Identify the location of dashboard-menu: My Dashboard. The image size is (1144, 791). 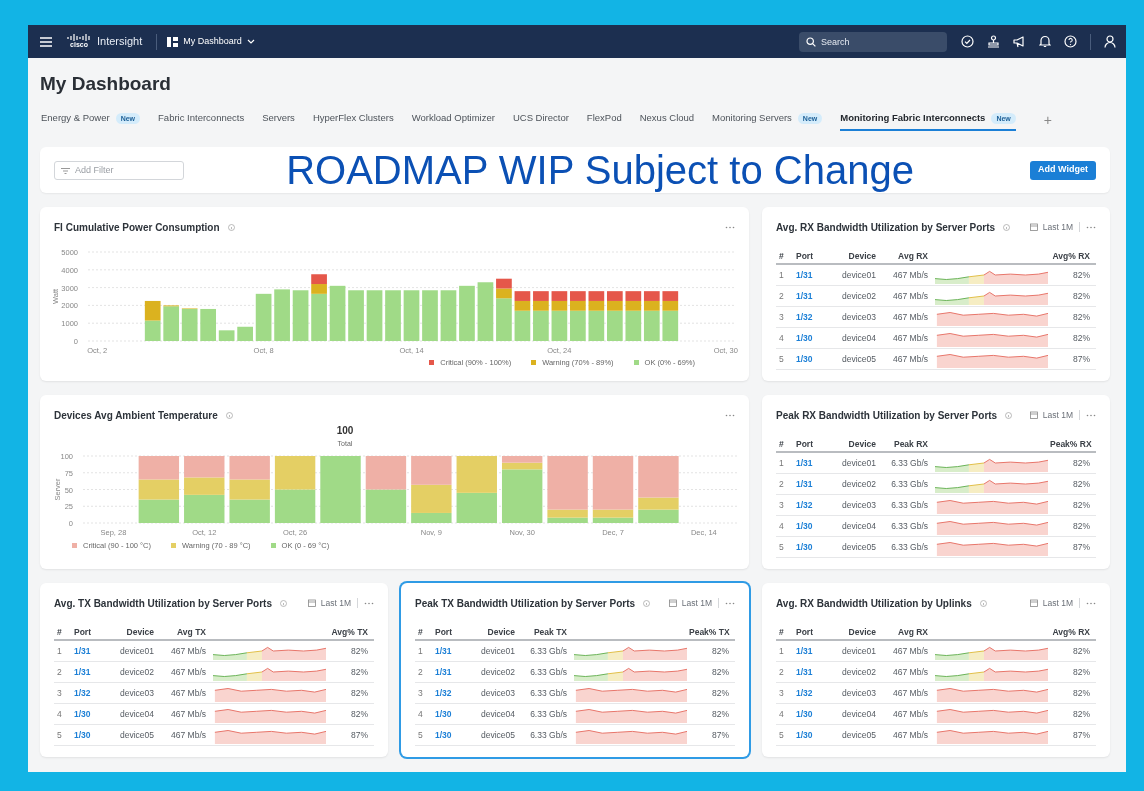
(211, 41).